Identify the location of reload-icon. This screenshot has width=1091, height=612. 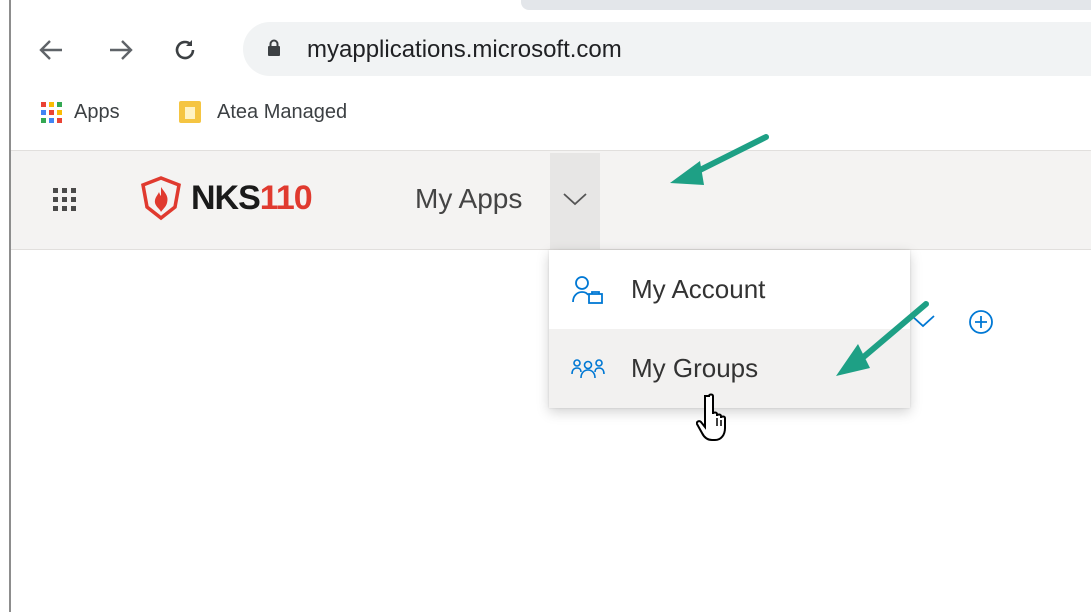
(185, 50).